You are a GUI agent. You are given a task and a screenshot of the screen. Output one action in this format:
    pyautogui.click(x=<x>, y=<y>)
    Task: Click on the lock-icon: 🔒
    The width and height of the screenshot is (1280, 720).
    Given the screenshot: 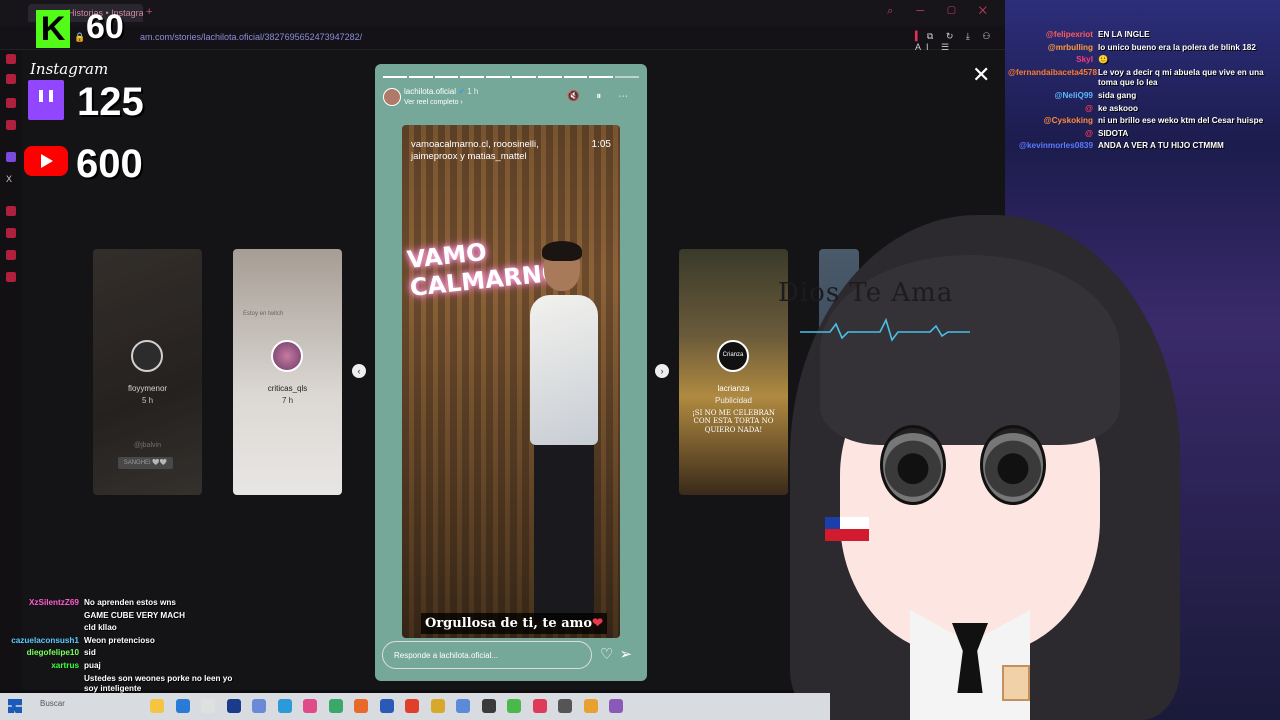 What is the action you would take?
    pyautogui.click(x=80, y=37)
    